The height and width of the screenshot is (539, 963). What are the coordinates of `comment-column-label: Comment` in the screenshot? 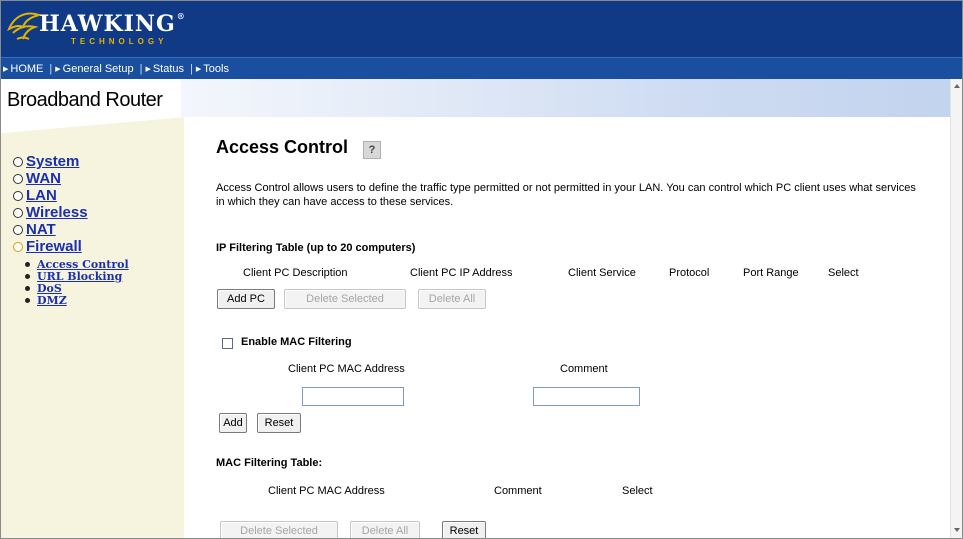 It's located at (584, 369).